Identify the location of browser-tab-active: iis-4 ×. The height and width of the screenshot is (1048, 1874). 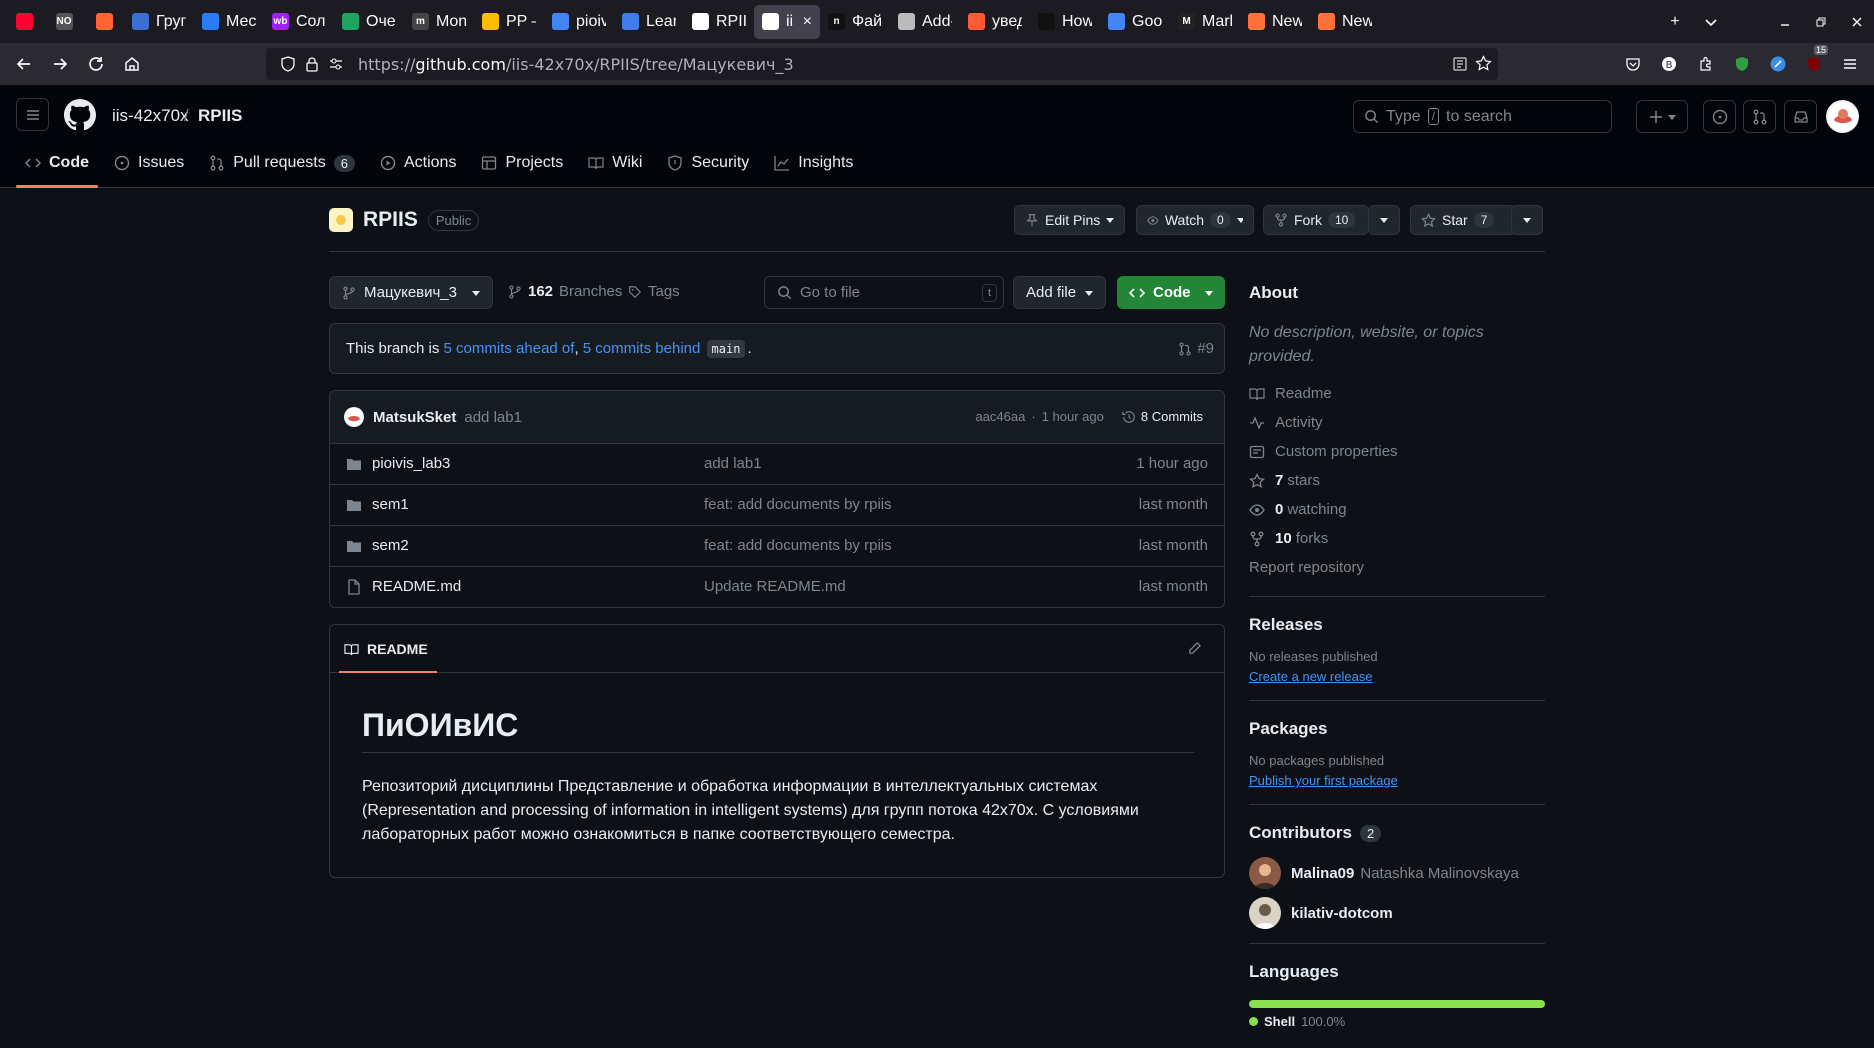
(787, 21).